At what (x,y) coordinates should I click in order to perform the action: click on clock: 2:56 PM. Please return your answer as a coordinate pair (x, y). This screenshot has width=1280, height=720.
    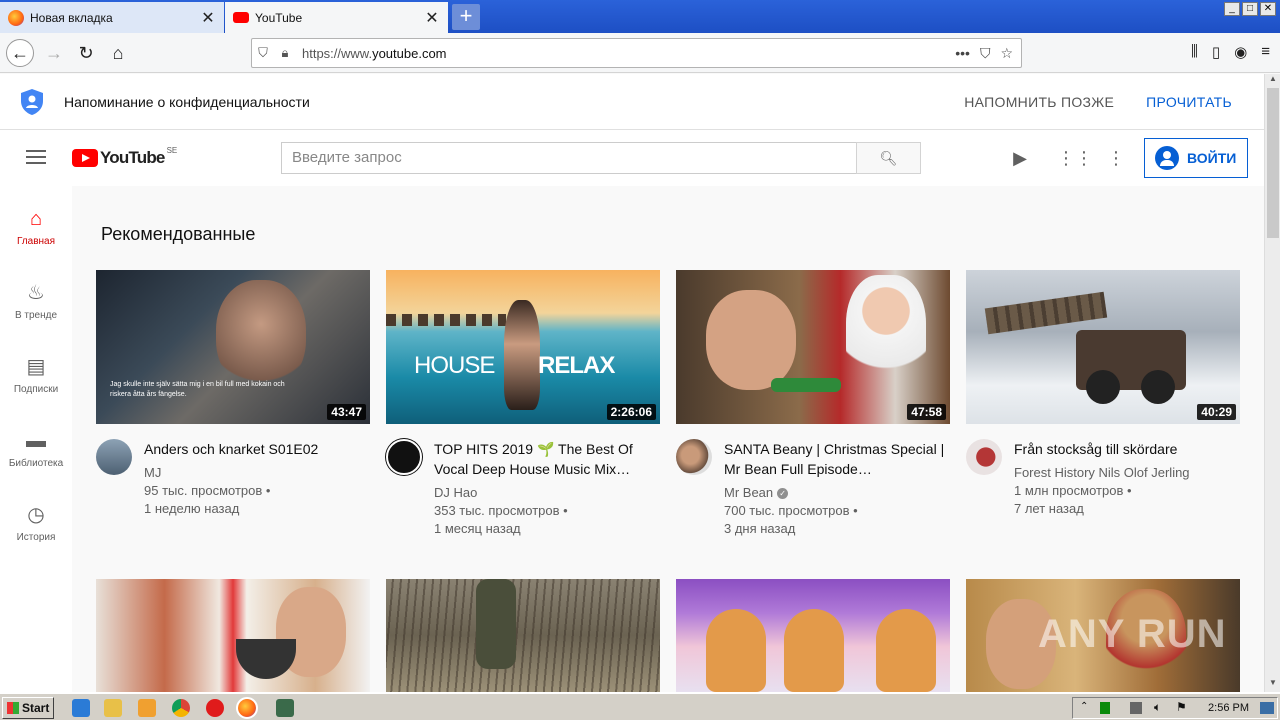
    Looking at the image, I should click on (1228, 708).